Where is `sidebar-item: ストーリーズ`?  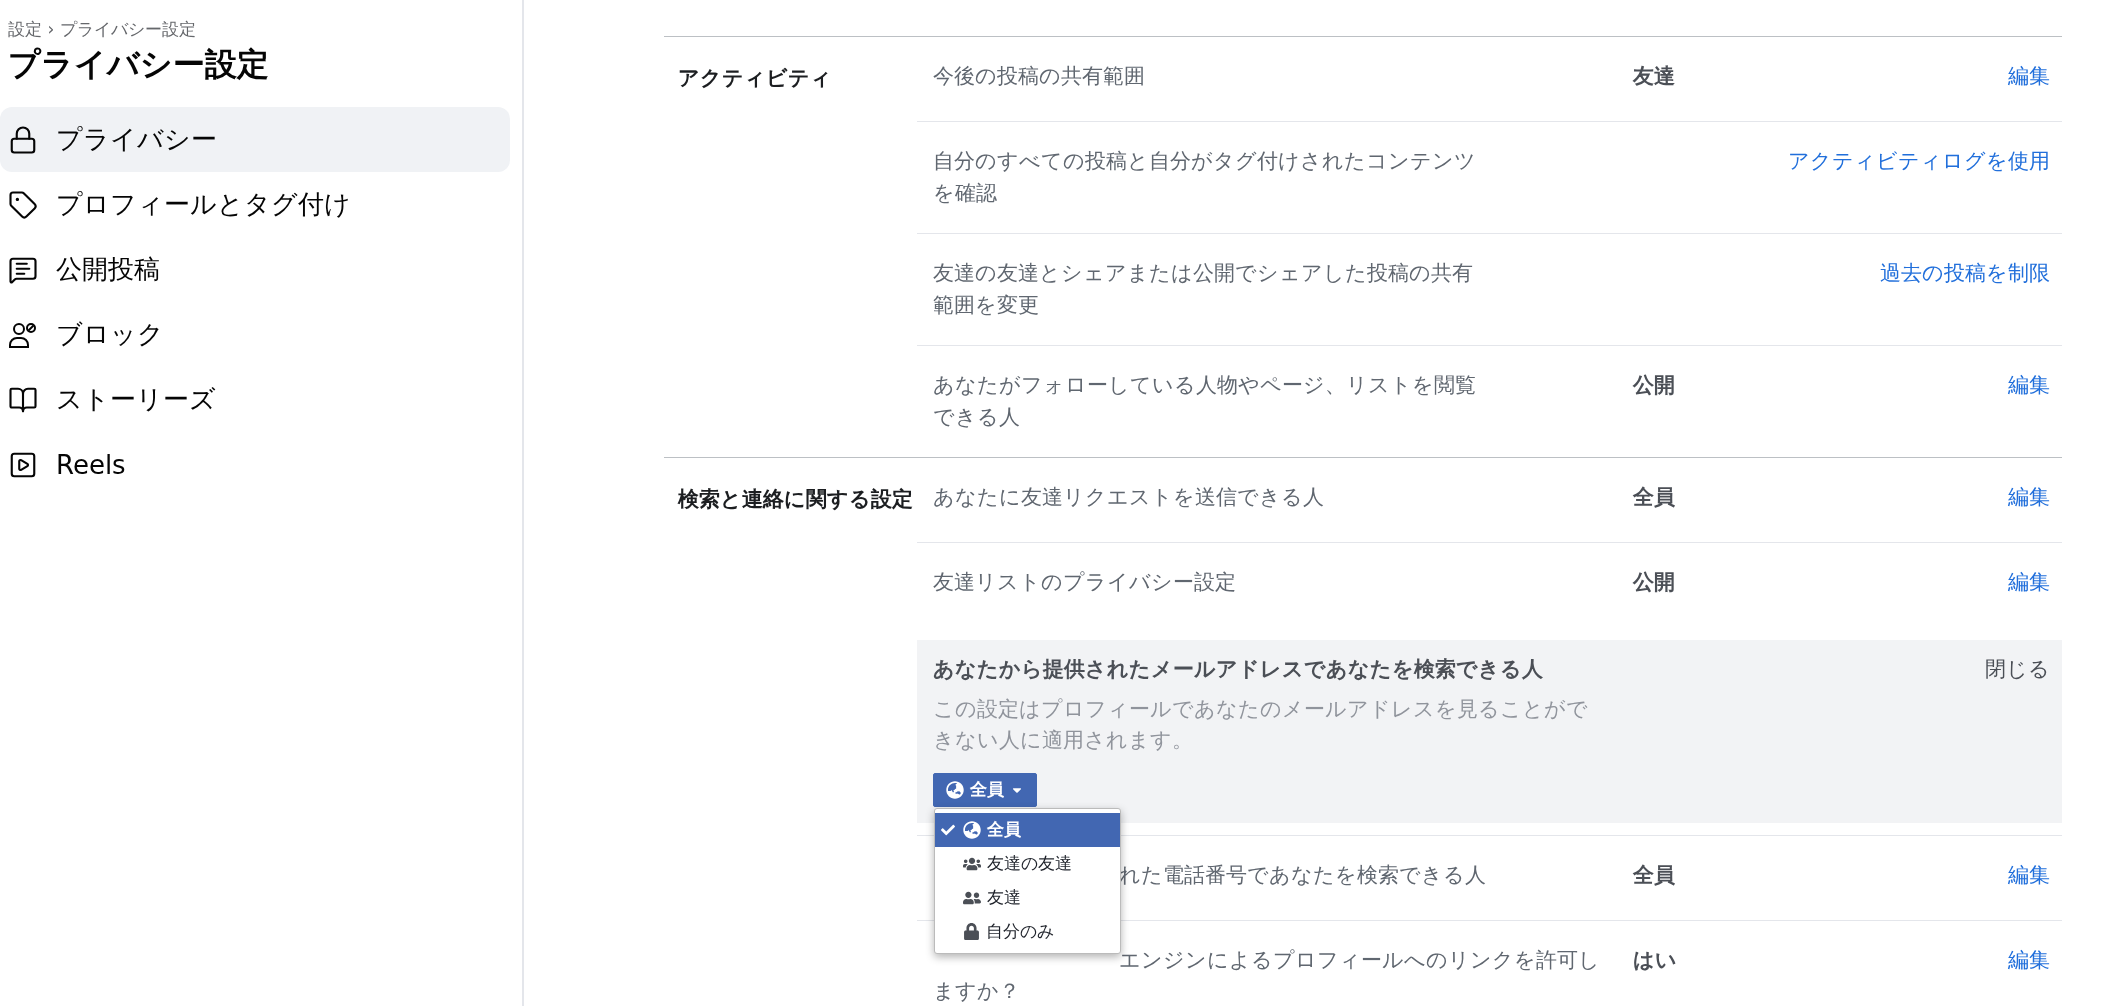
sidebar-item: ストーリーズ is located at coordinates (255, 399).